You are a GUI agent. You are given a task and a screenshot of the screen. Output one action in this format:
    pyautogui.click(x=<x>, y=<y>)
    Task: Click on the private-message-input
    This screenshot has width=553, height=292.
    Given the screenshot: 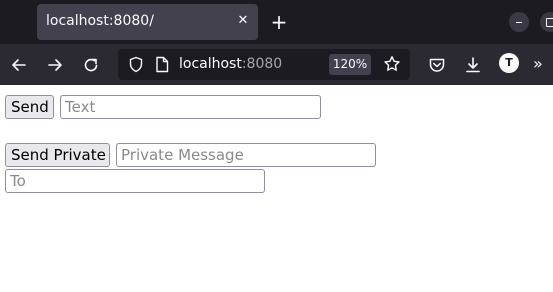 What is the action you would take?
    pyautogui.click(x=246, y=155)
    